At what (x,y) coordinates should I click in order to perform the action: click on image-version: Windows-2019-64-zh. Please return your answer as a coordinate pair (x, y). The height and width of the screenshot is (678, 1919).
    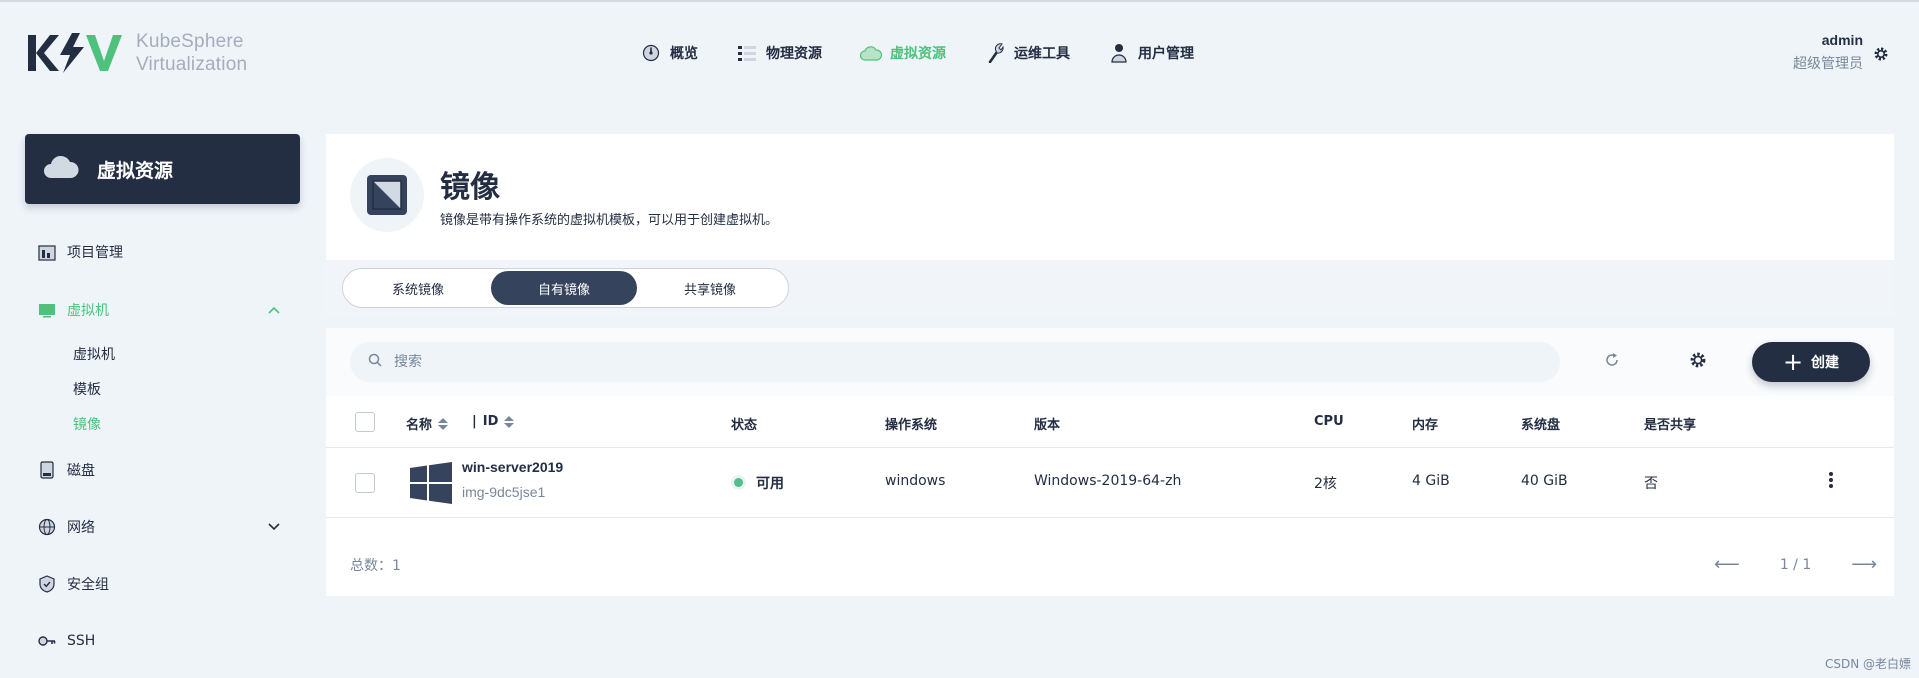
    Looking at the image, I should click on (1108, 481).